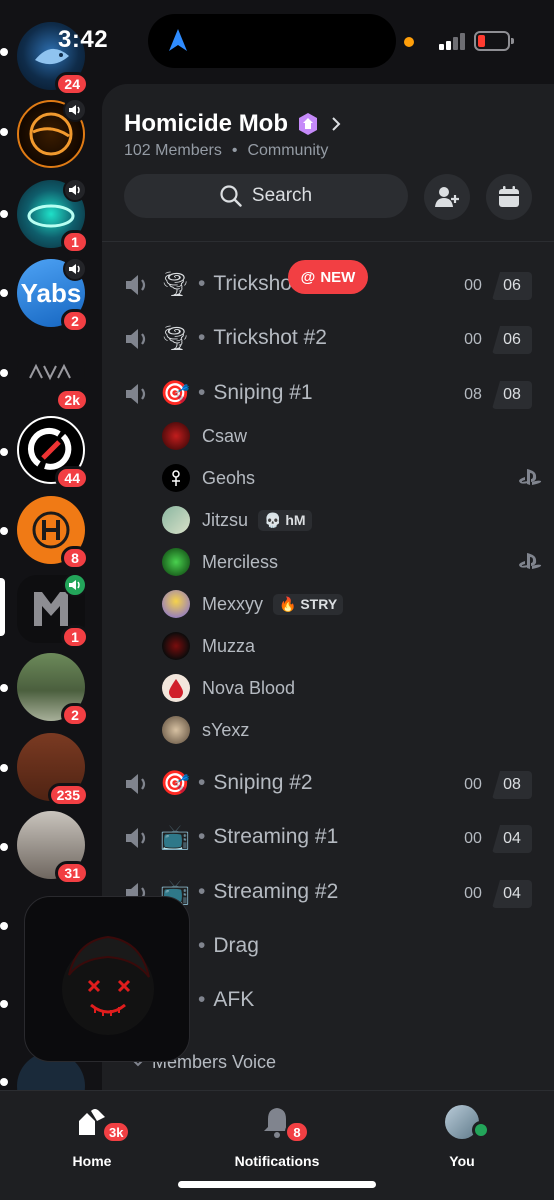  I want to click on voice-member: Mexxyy 🔥 STRY, so click(352, 604).